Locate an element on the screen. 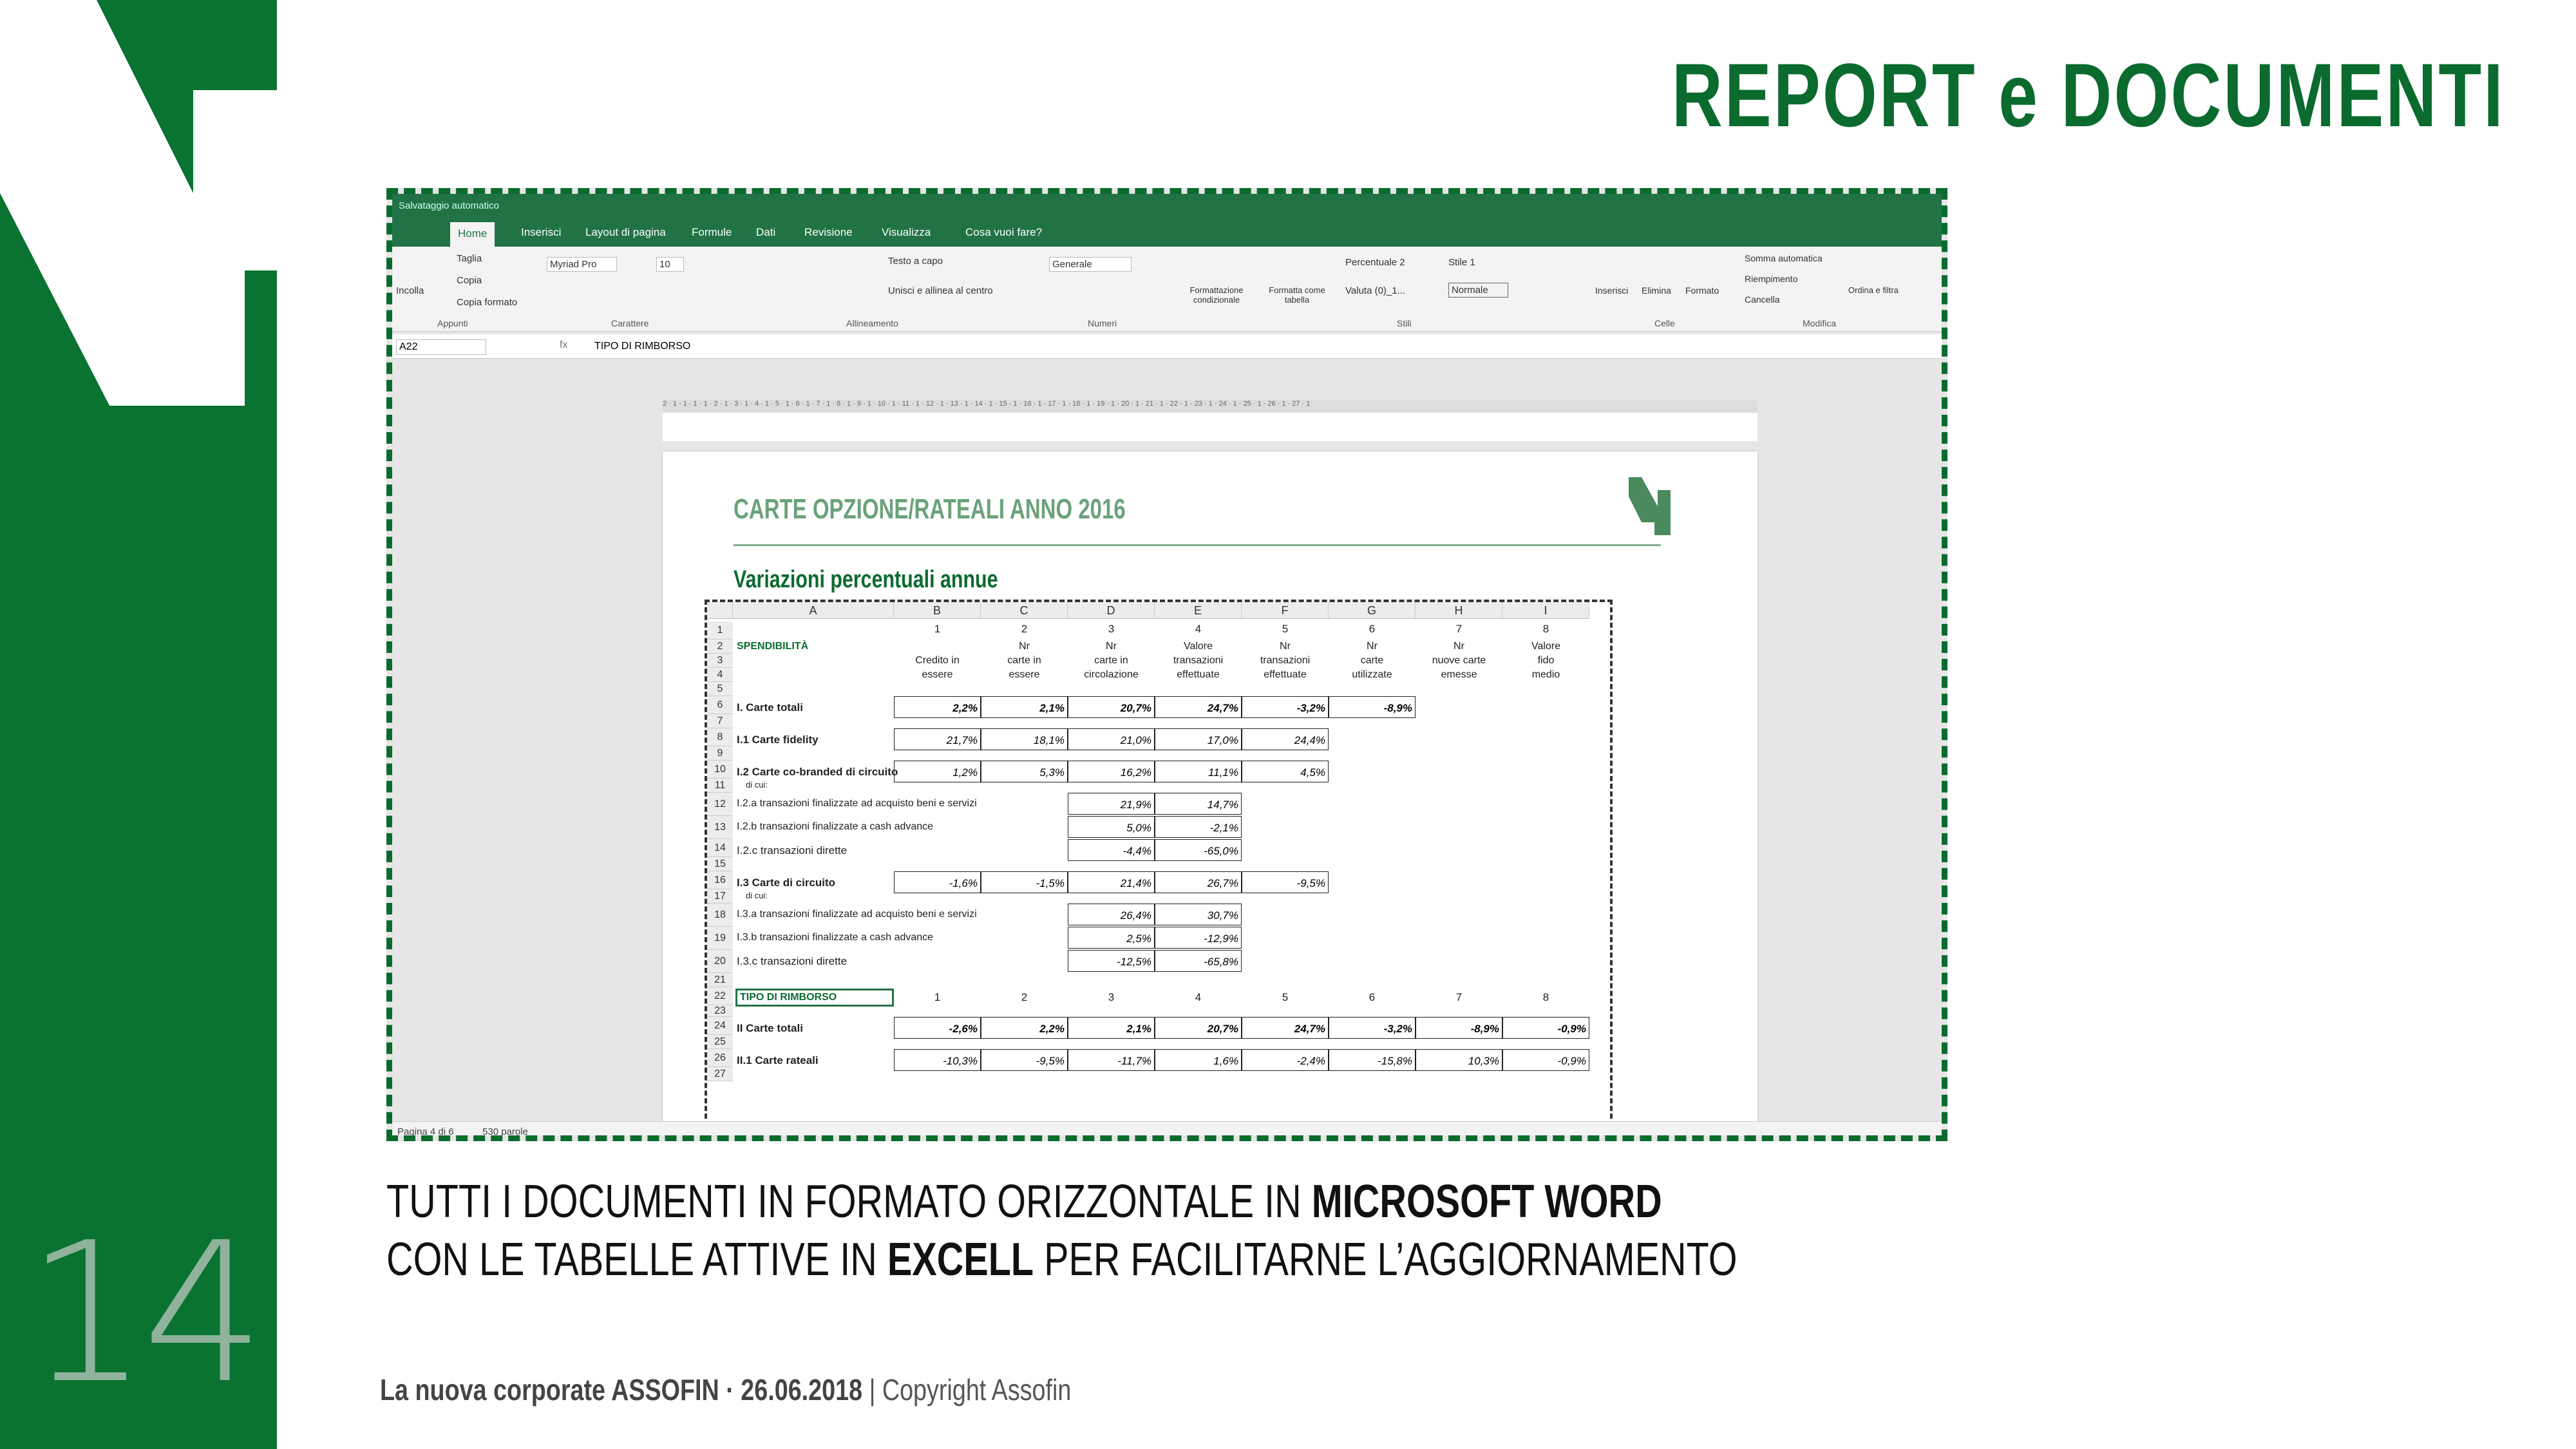 The width and height of the screenshot is (2576, 1449). column-heading: Nr is located at coordinates (1372, 646).